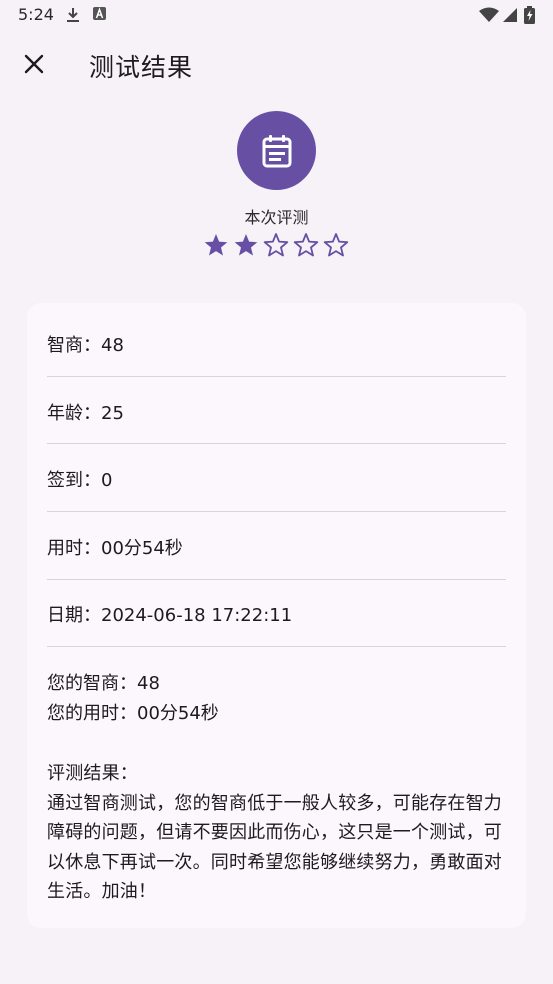  I want to click on status-time: 5:24, so click(36, 14).